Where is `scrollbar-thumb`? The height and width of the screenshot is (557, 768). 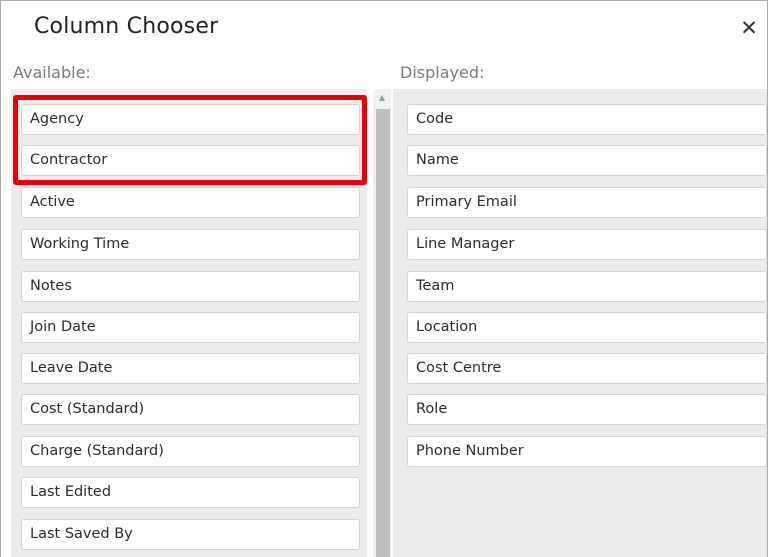
scrollbar-thumb is located at coordinates (383, 333).